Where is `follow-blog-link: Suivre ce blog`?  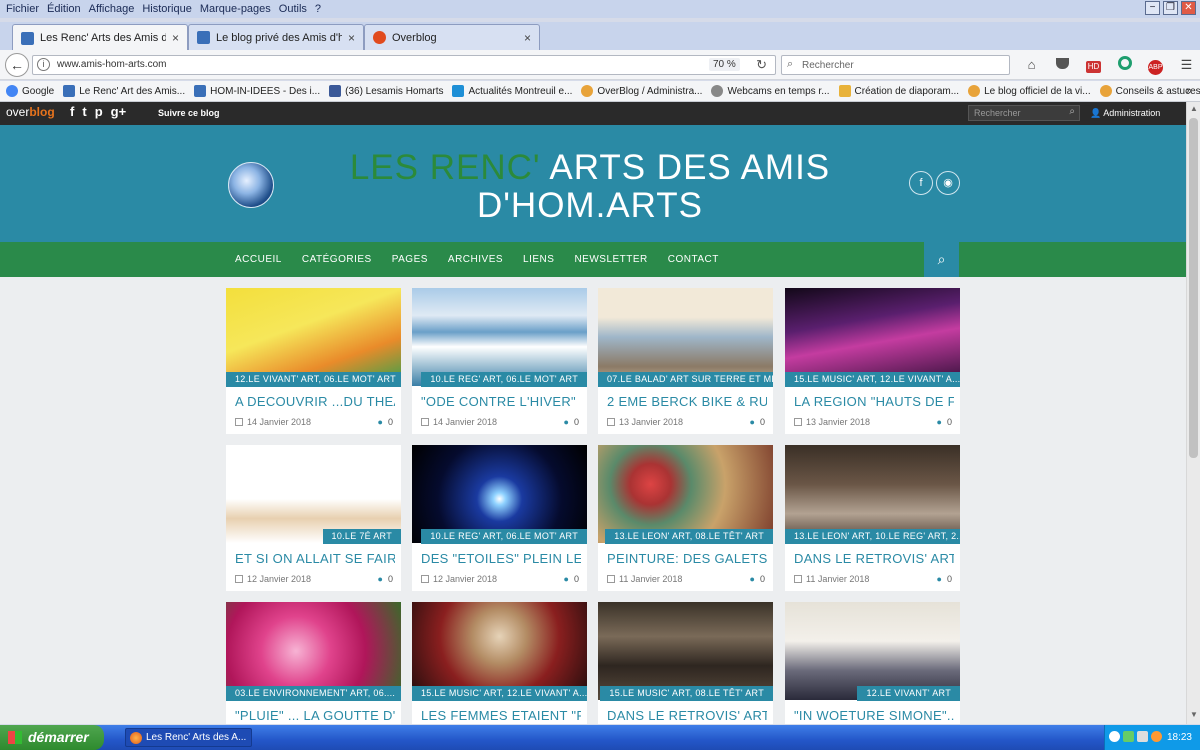
follow-blog-link: Suivre ce blog is located at coordinates (189, 113).